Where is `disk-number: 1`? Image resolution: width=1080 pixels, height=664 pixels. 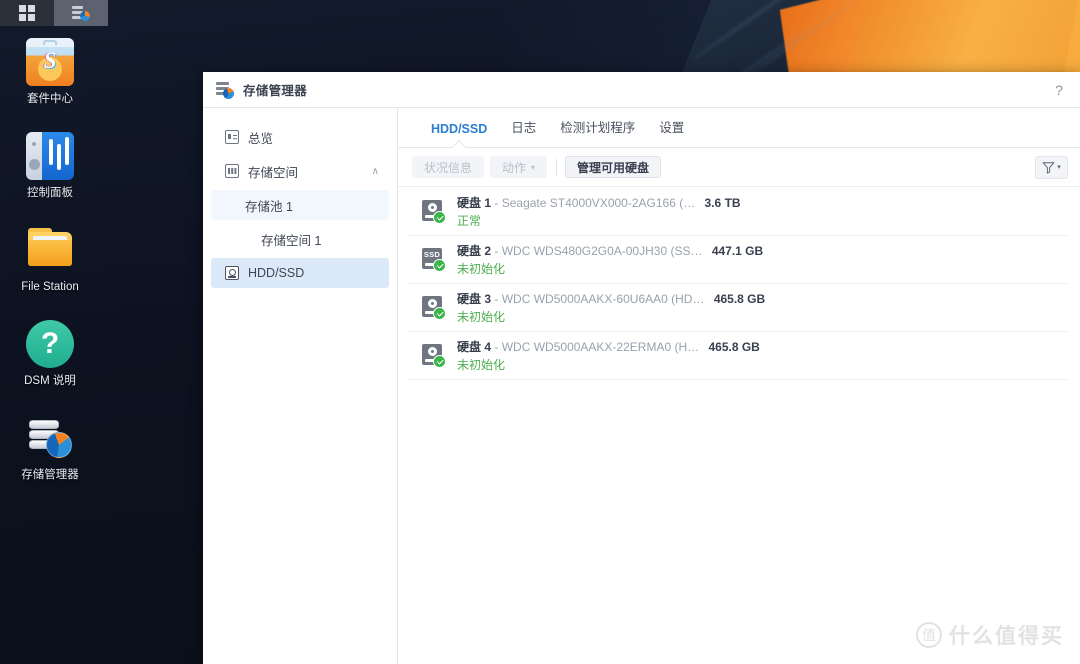 disk-number: 1 is located at coordinates (488, 202).